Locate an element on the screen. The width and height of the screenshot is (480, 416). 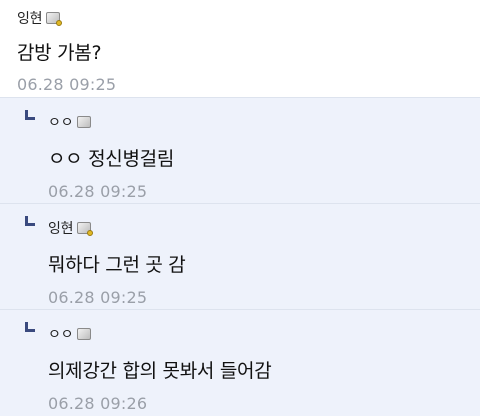
reply-author: 잉현 is located at coordinates (61, 228).